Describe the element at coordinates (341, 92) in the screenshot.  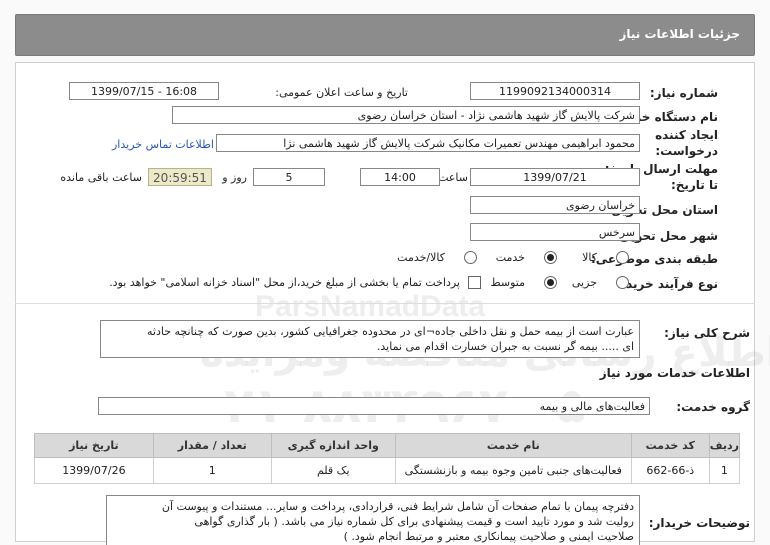
I see `announce-date-label: تاریخ و ساعت اعلان عمومی:` at that location.